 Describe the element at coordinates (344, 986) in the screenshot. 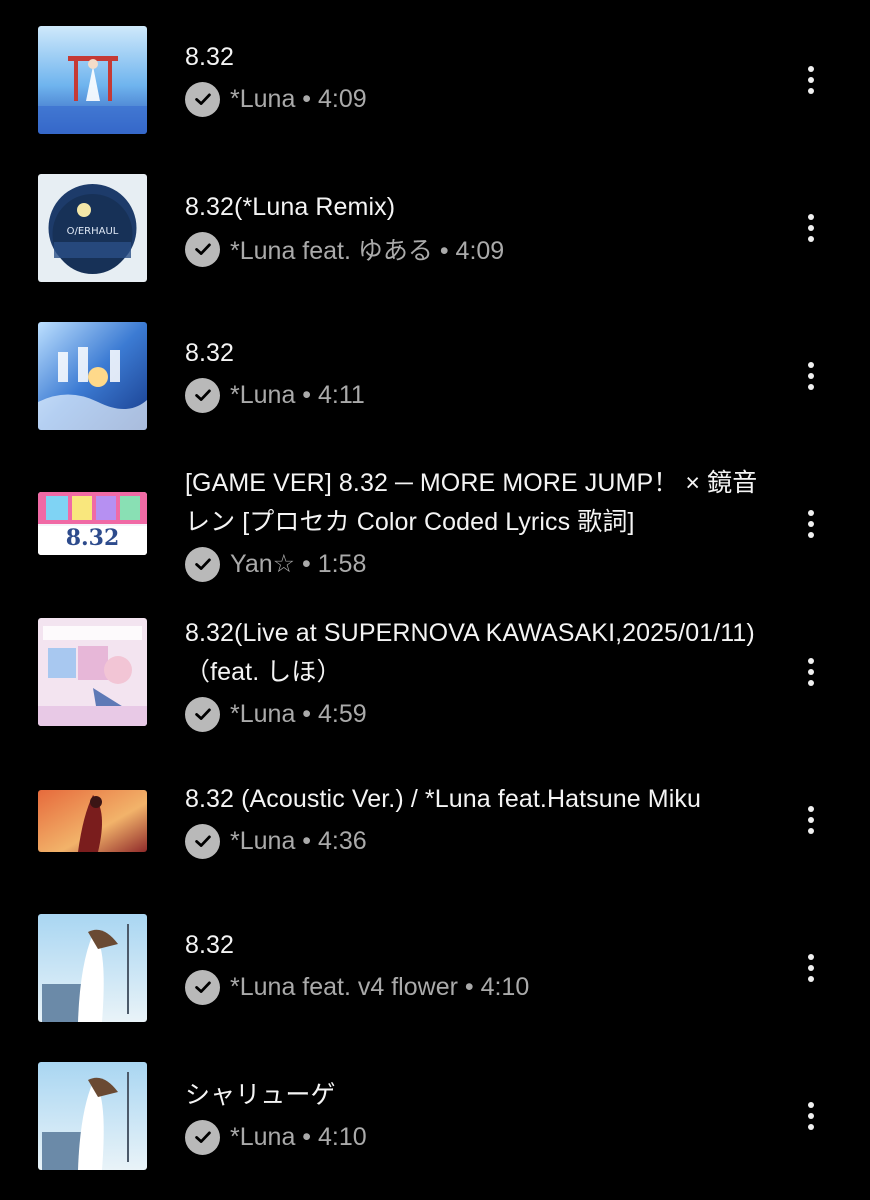

I see `artist-name: *Luna feat. v4 flower` at that location.